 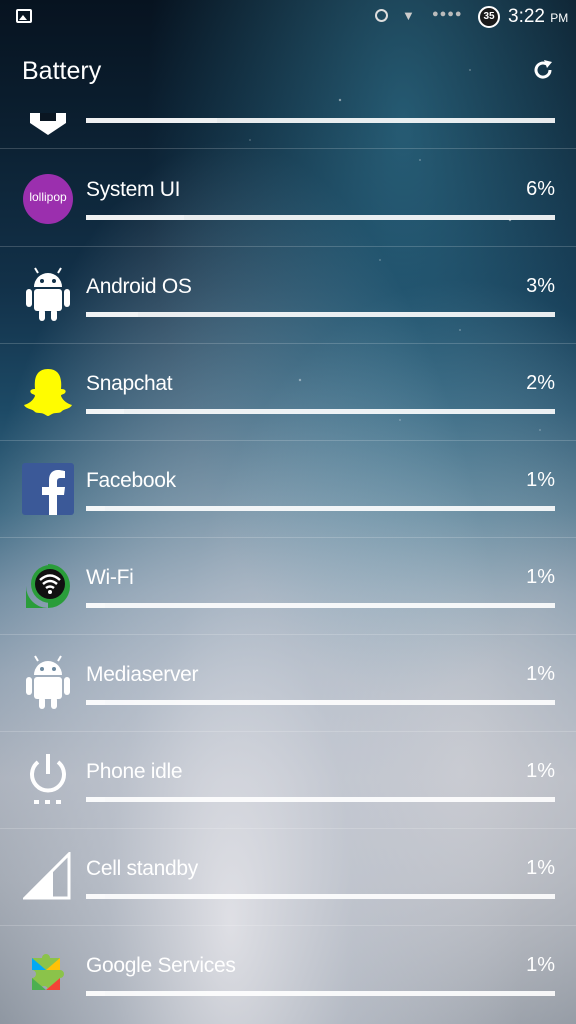 What do you see at coordinates (48, 392) in the screenshot?
I see `snapchat-icon` at bounding box center [48, 392].